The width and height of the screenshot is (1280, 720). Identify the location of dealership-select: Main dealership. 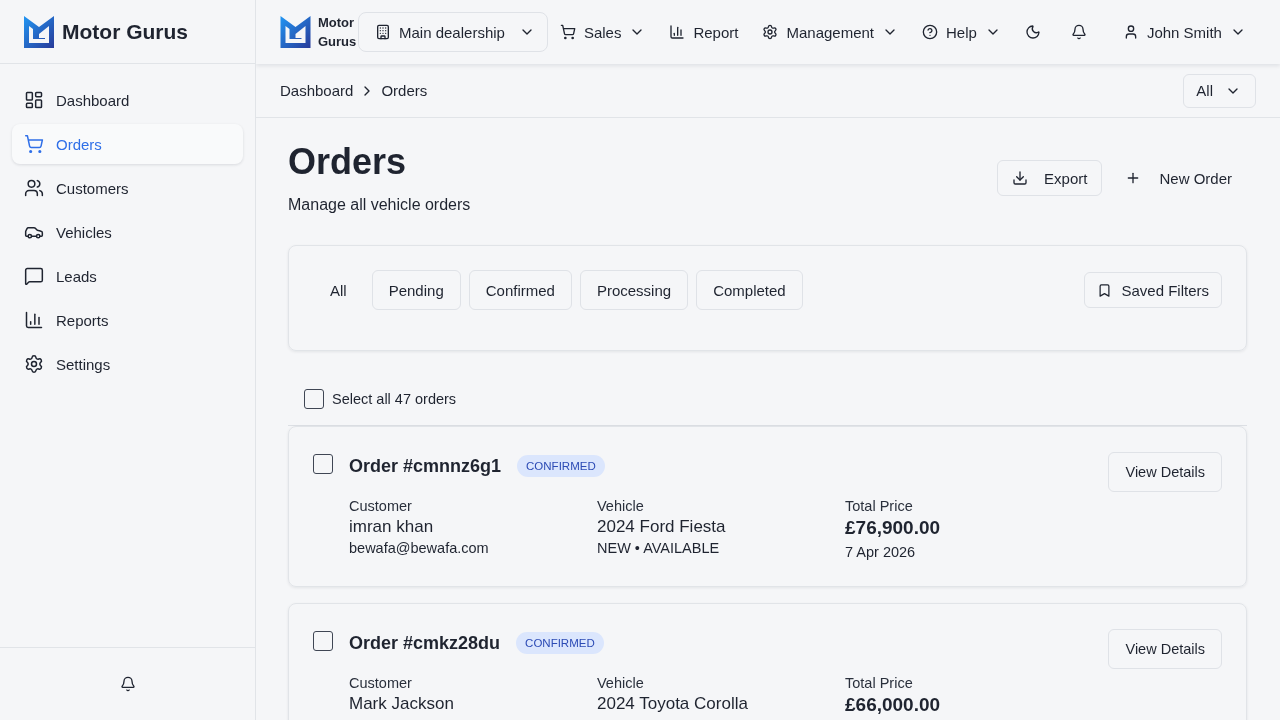
(453, 32).